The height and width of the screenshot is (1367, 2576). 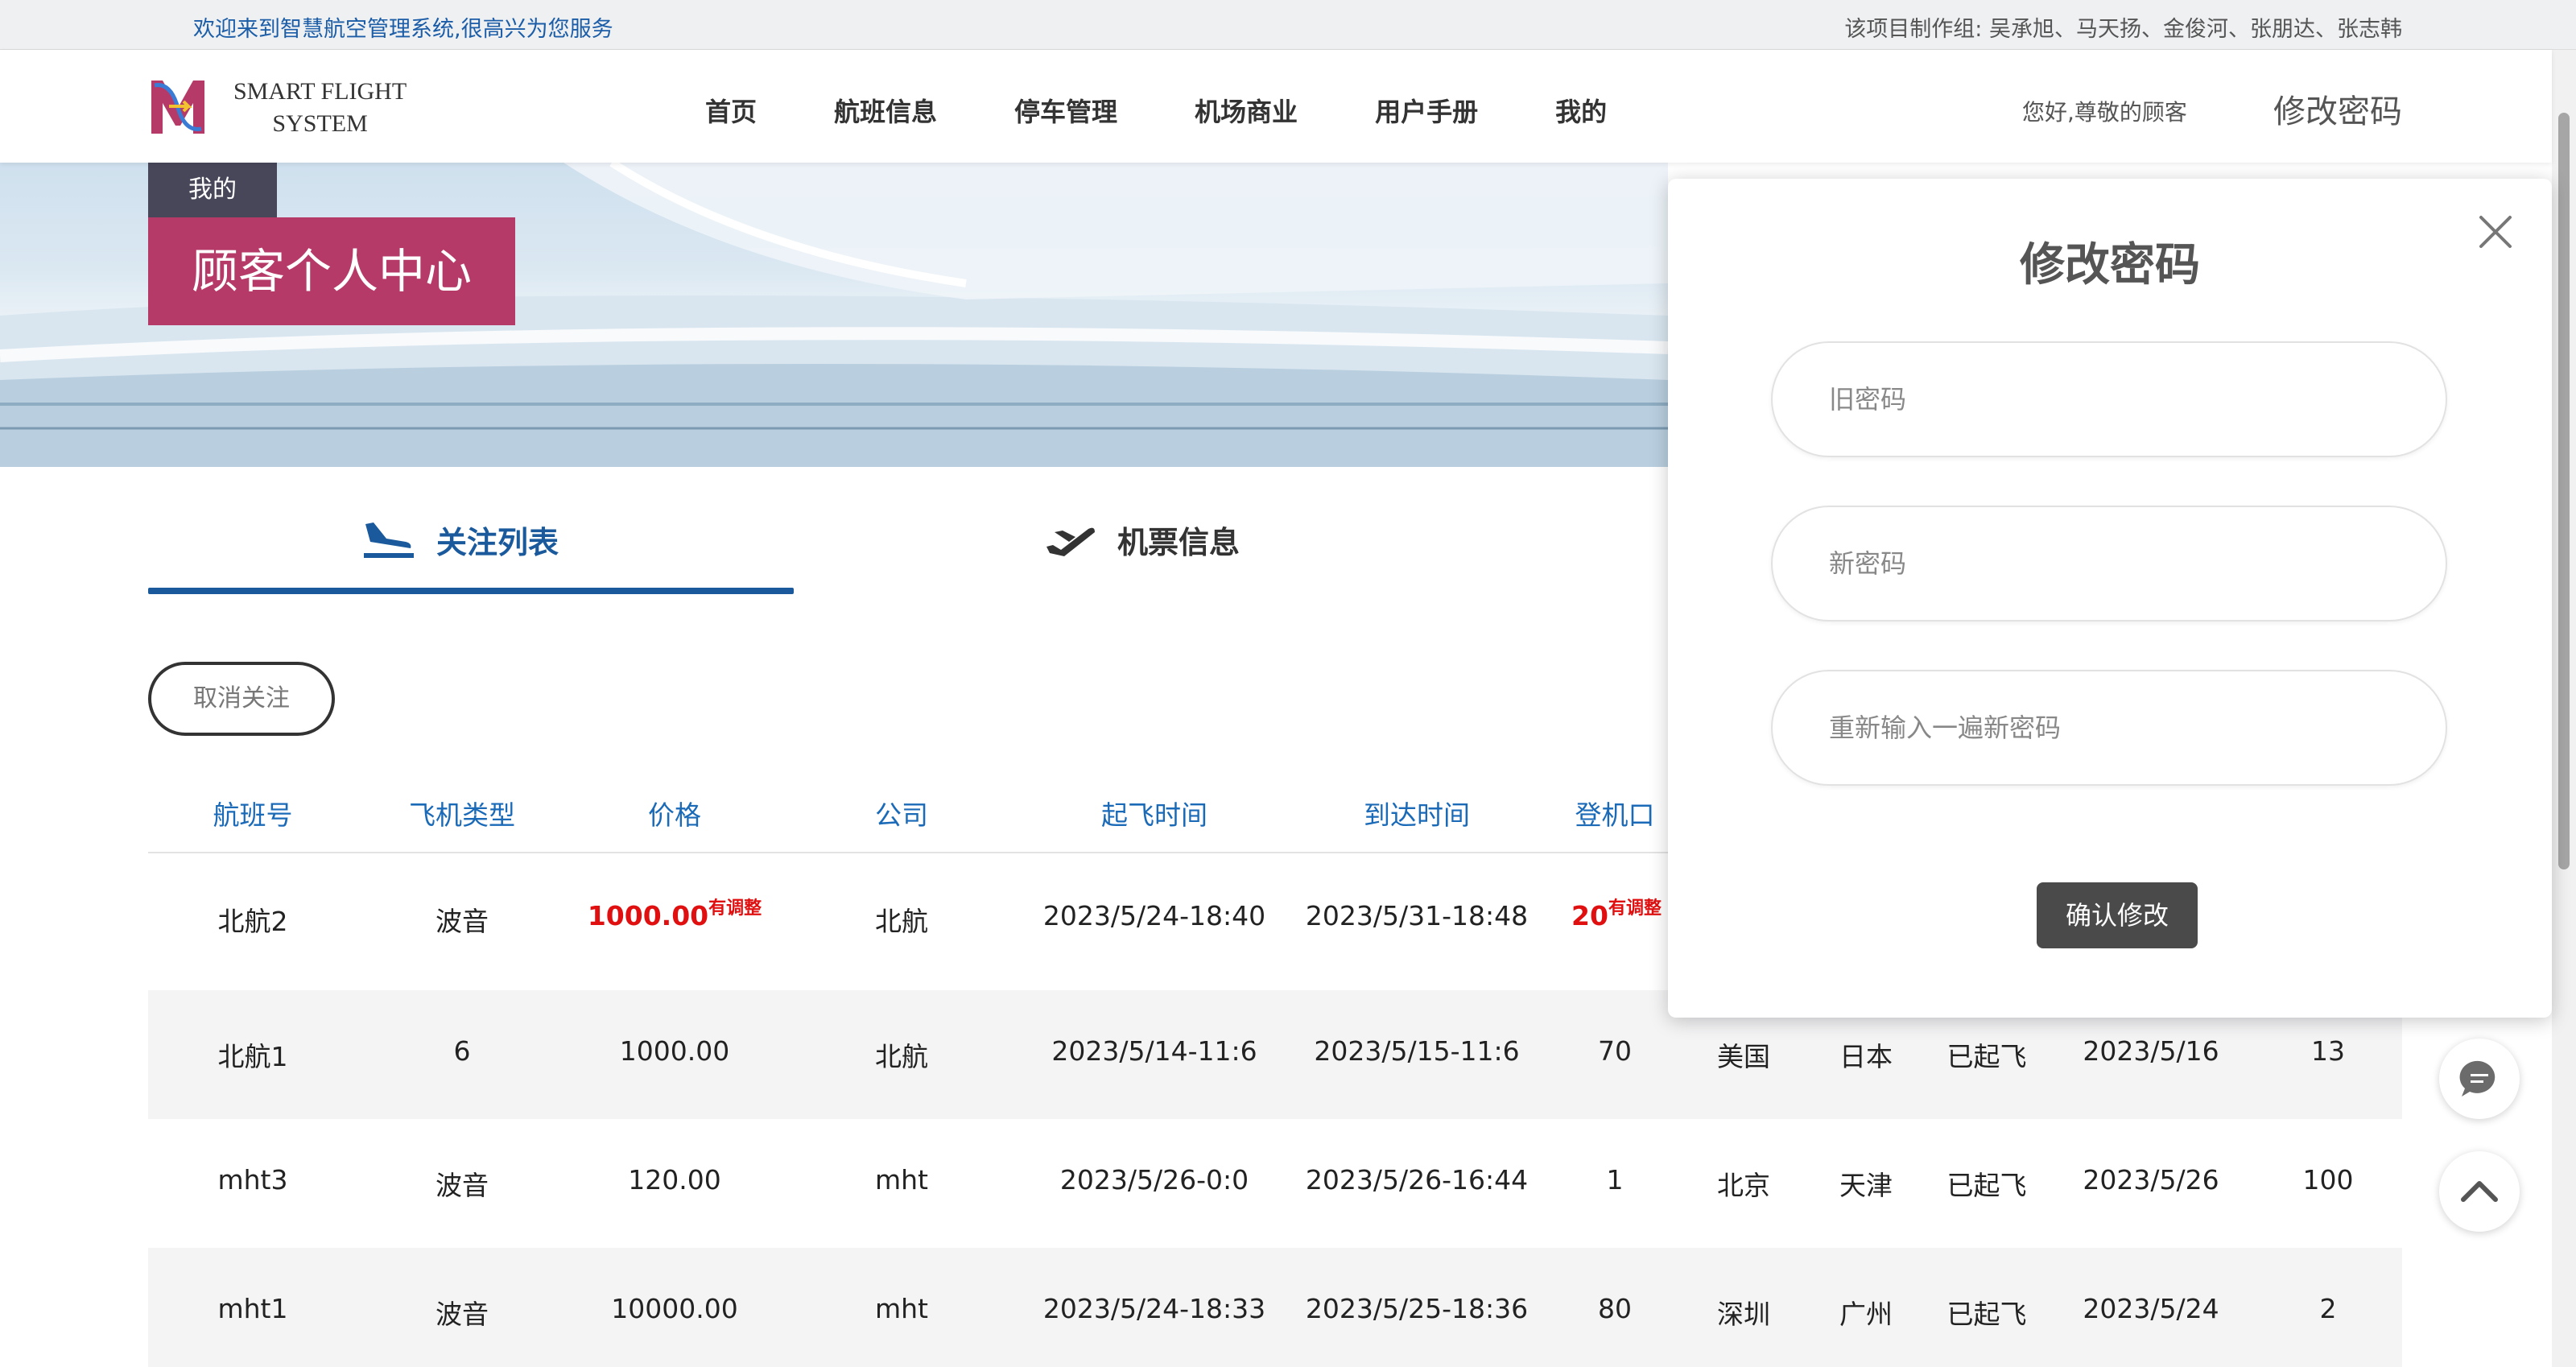 What do you see at coordinates (1866, 1056) in the screenshot?
I see `cell-destination: 日本` at bounding box center [1866, 1056].